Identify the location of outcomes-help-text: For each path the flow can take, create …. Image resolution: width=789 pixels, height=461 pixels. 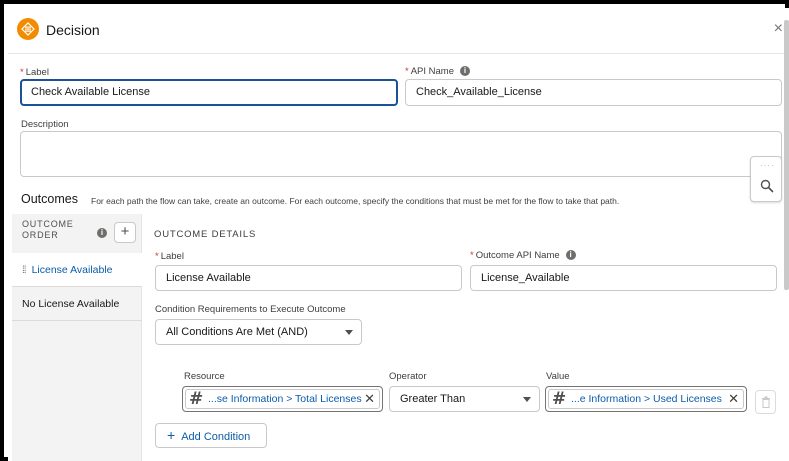
(355, 201).